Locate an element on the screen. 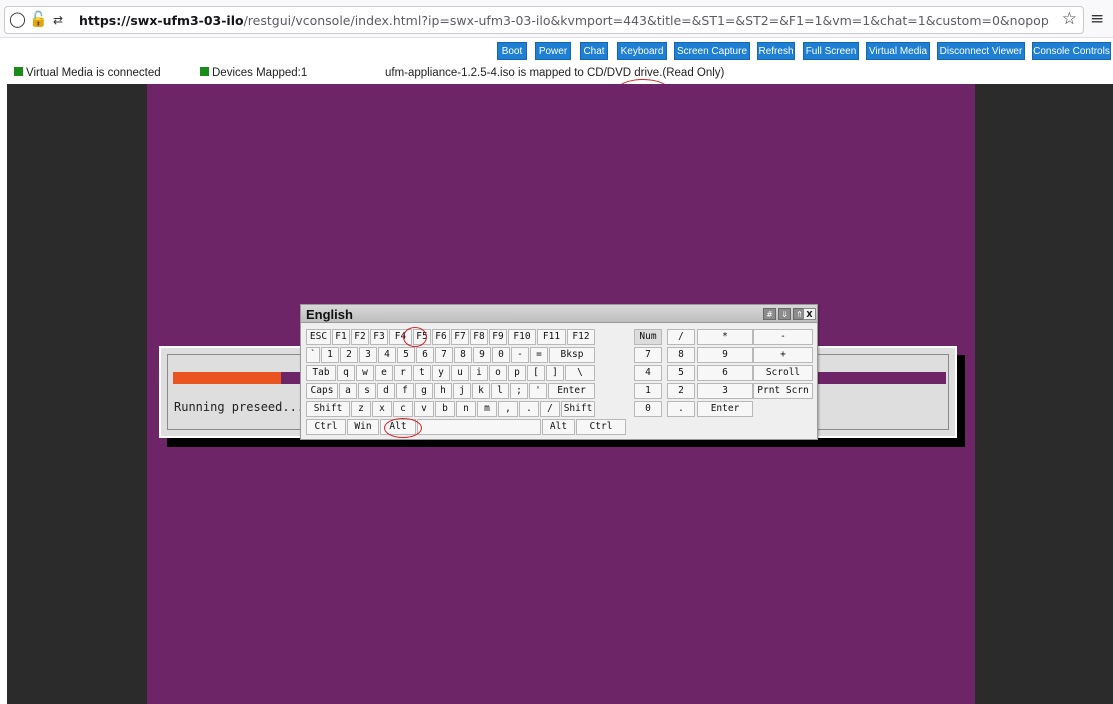 This screenshot has height=704, width=1113. key-k: k is located at coordinates (481, 391).